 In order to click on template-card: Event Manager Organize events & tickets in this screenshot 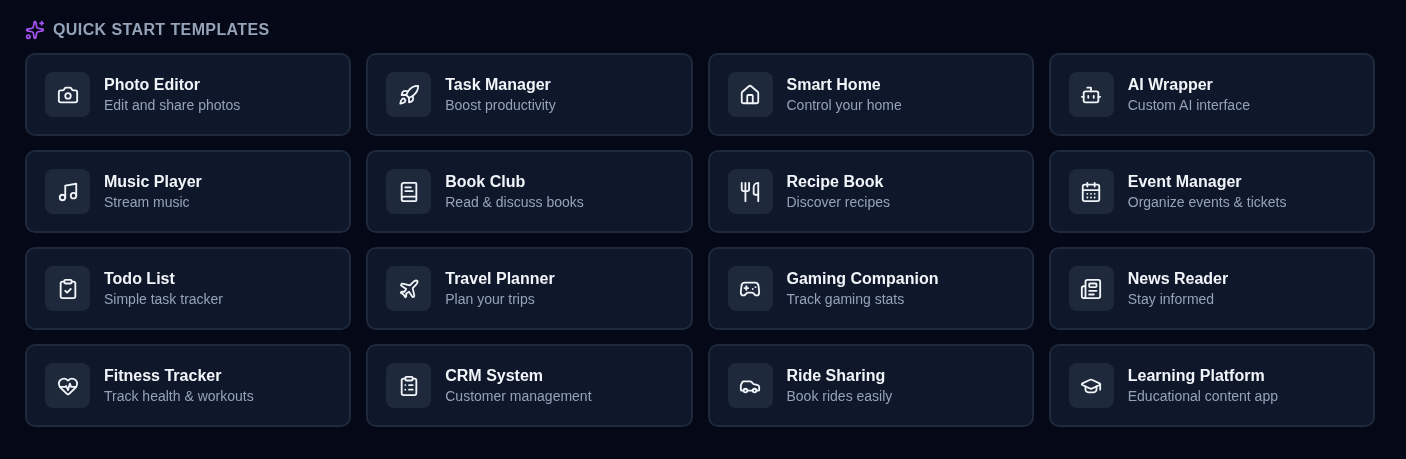, I will do `click(1211, 191)`.